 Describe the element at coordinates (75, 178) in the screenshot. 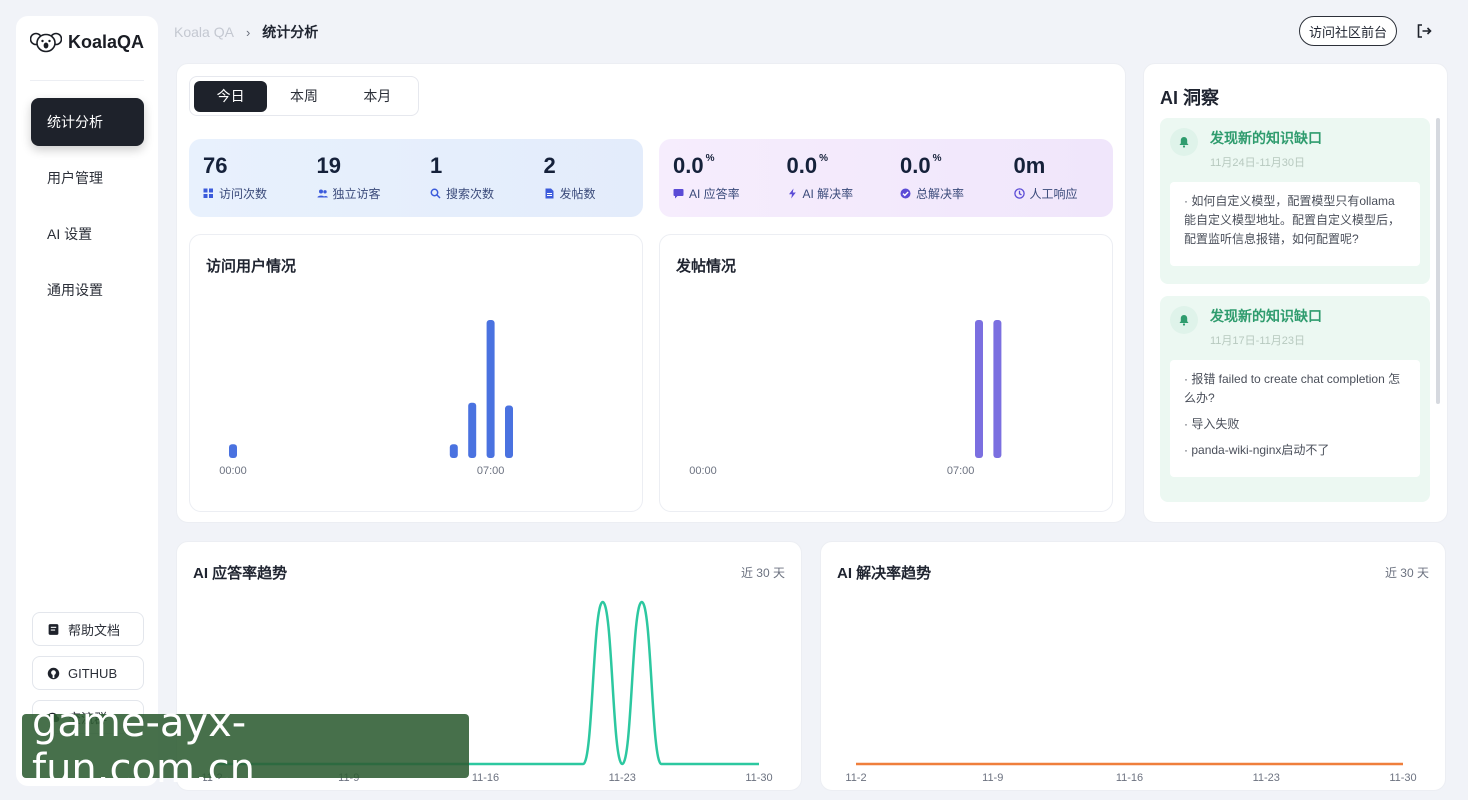

I see `sidebar-item-label: 用户管理` at that location.